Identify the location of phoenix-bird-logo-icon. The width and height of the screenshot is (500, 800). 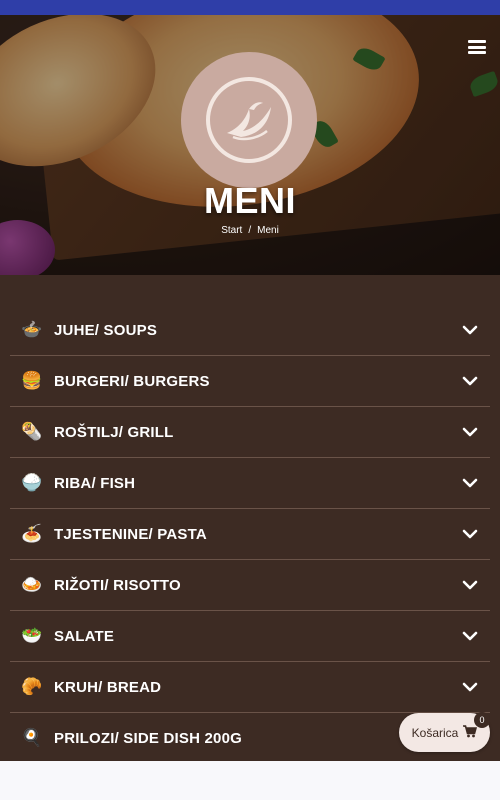
(249, 120).